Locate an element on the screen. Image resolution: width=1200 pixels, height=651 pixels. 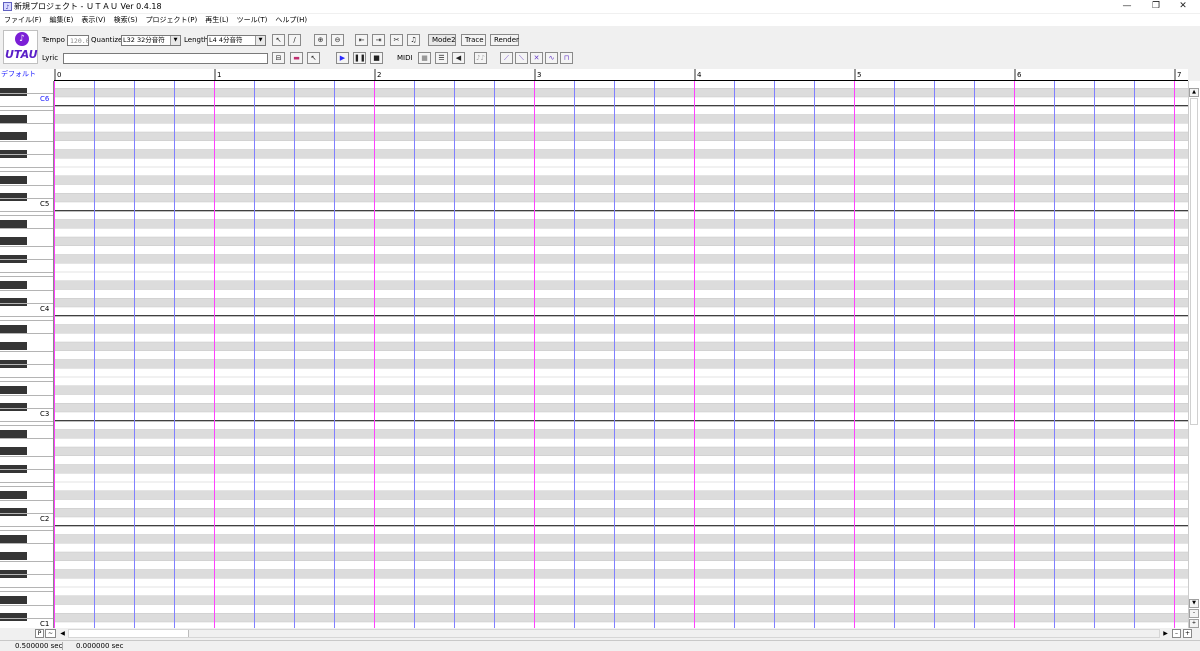
goto-start-button: ⇤ is located at coordinates (361, 40).